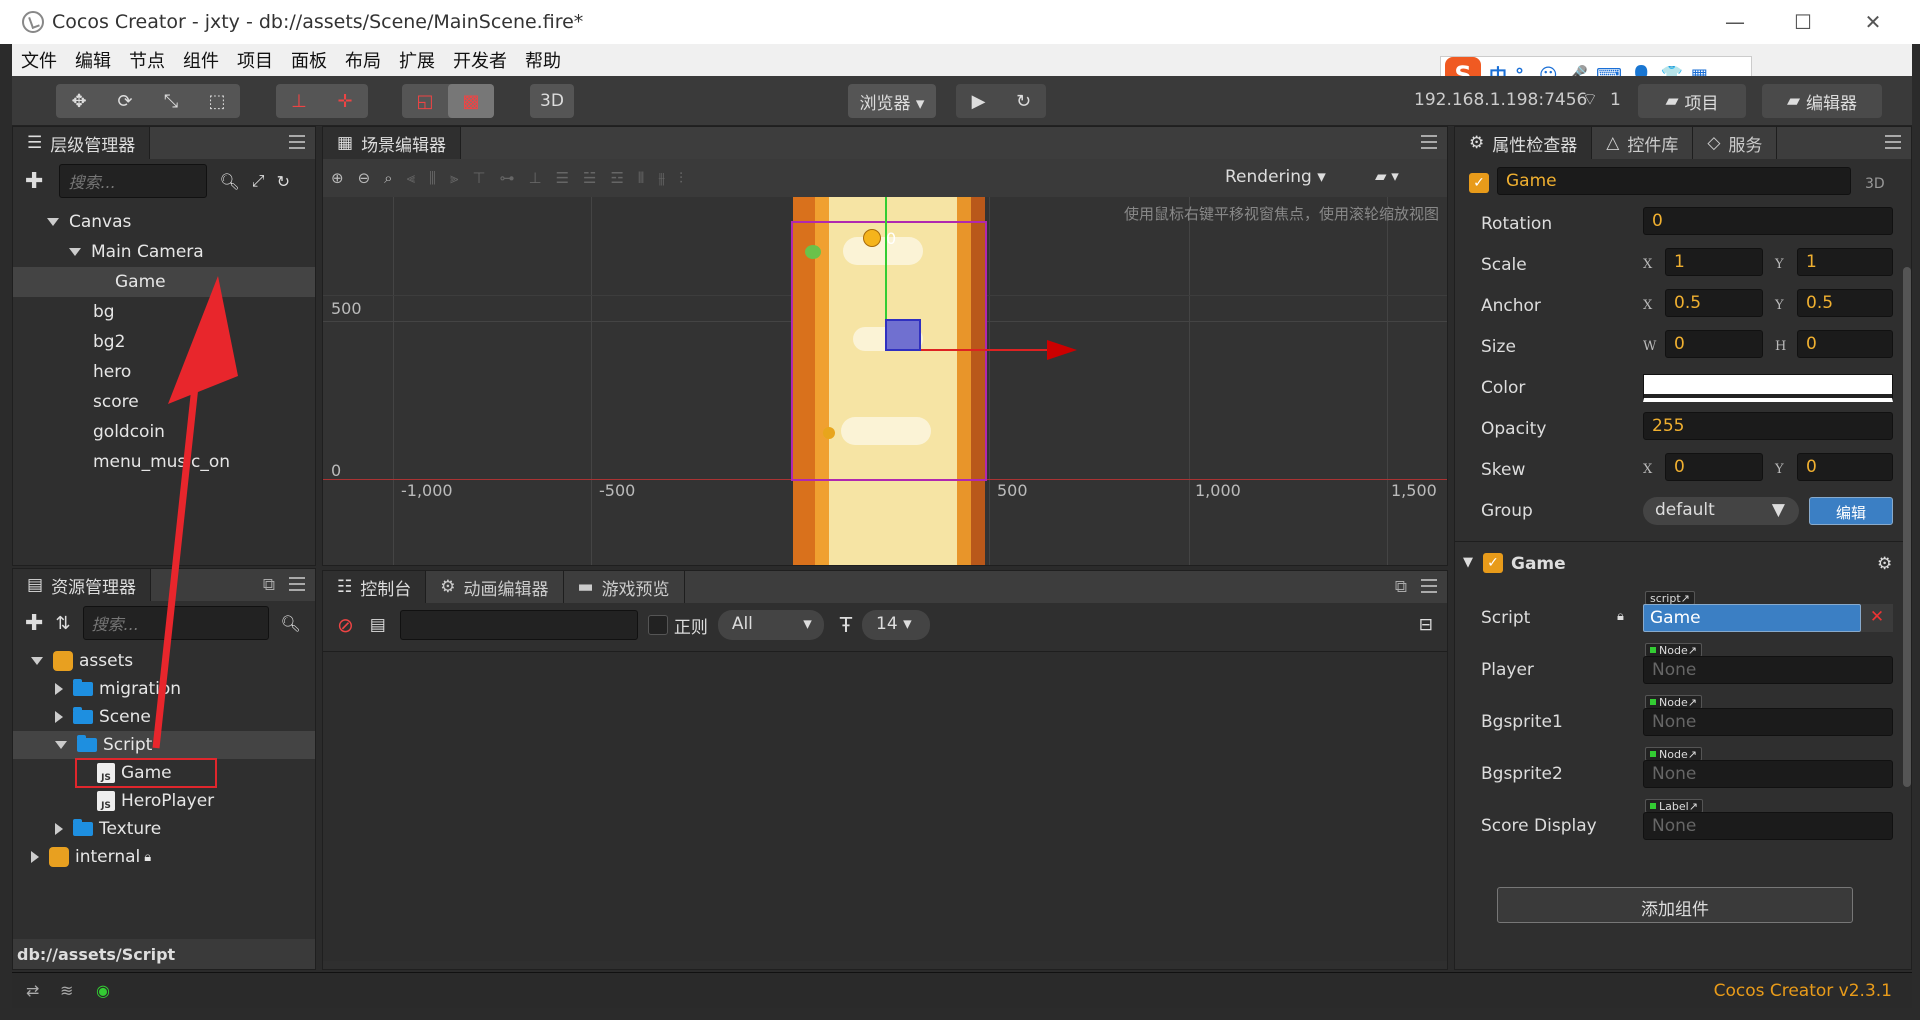 The height and width of the screenshot is (1020, 1920). I want to click on bgsprite2-field: None, so click(1768, 774).